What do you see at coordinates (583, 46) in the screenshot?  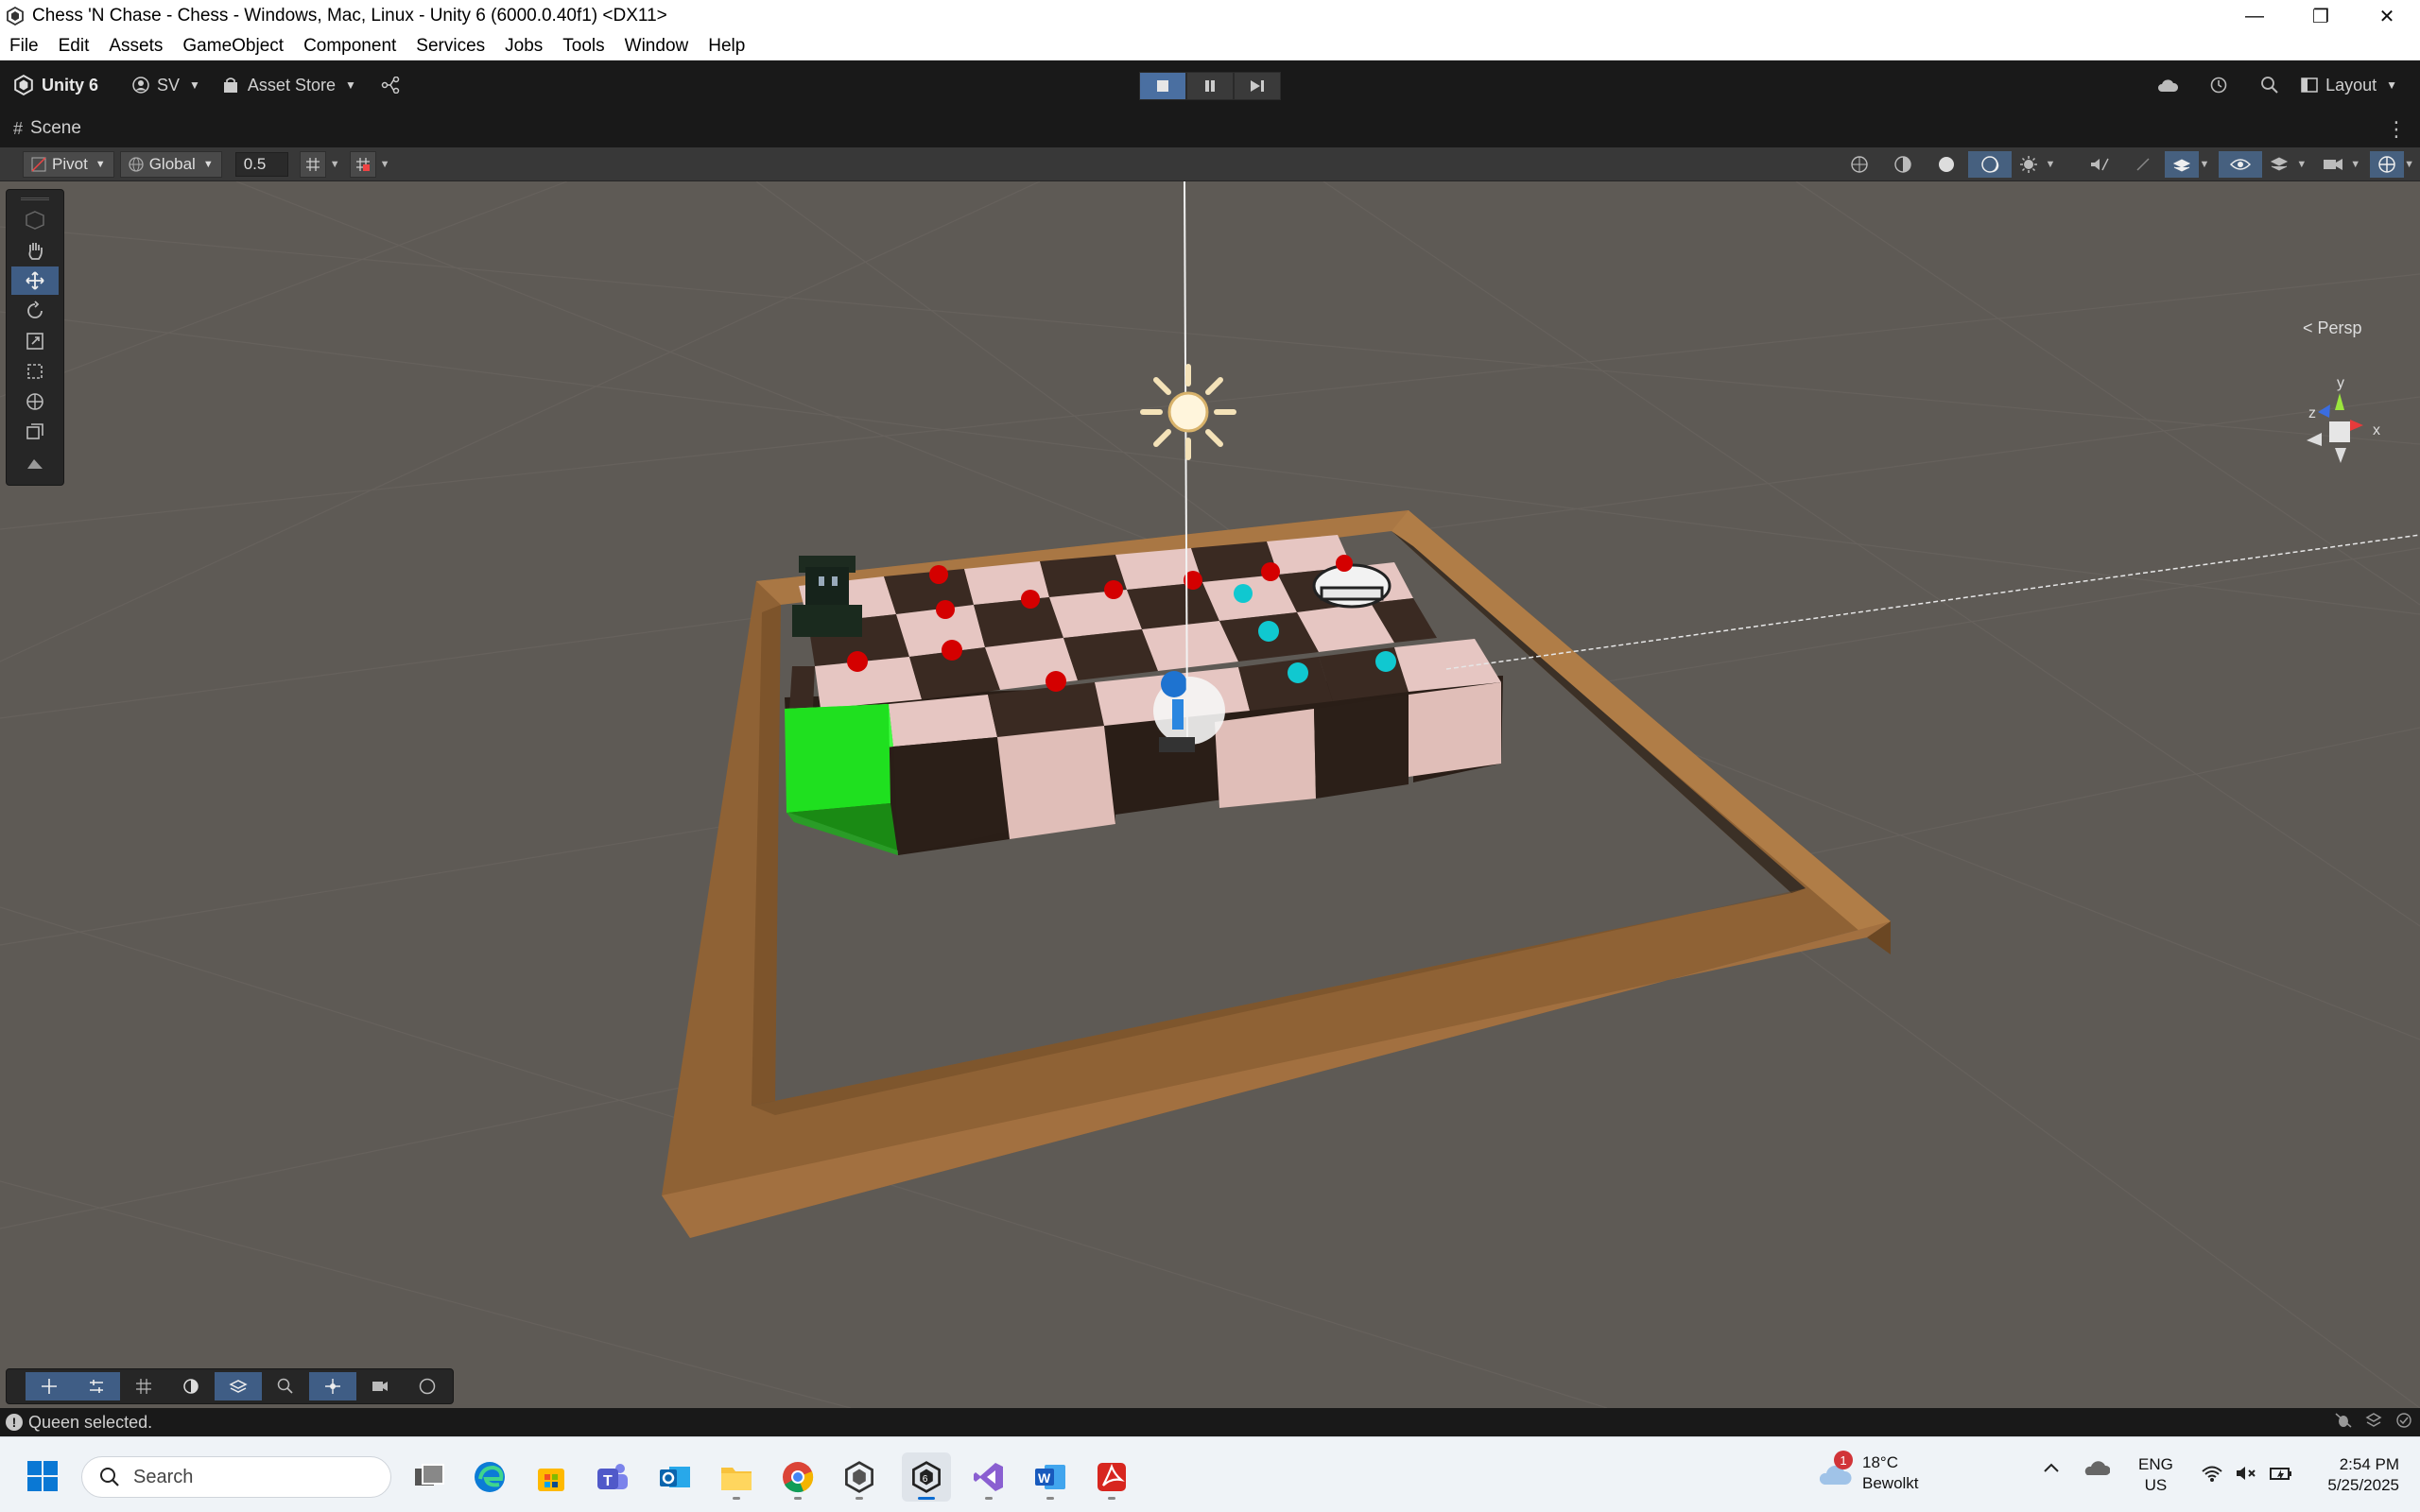 I see `menu-tools: Tools` at bounding box center [583, 46].